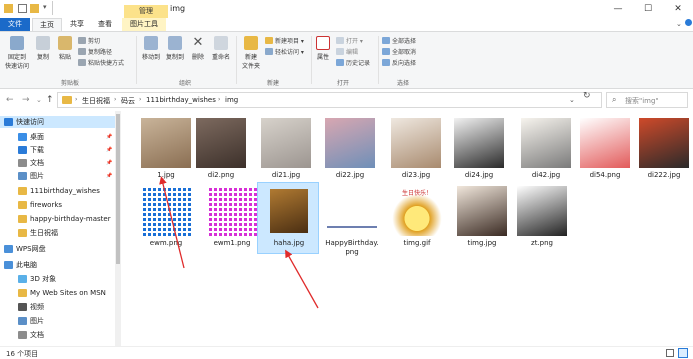 The image size is (693, 359). I want to click on breadcrumb-item: 生日祝福, so click(96, 101).